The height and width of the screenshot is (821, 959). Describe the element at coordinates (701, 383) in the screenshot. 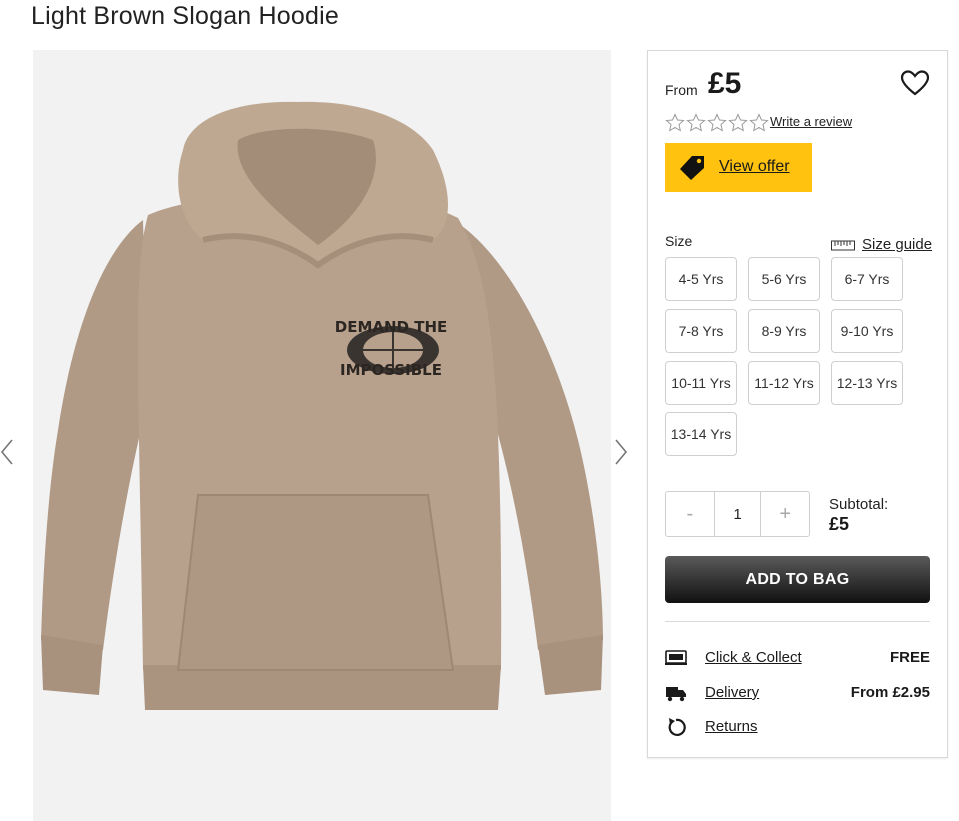

I see `size-option: 10-11 Yrs` at that location.